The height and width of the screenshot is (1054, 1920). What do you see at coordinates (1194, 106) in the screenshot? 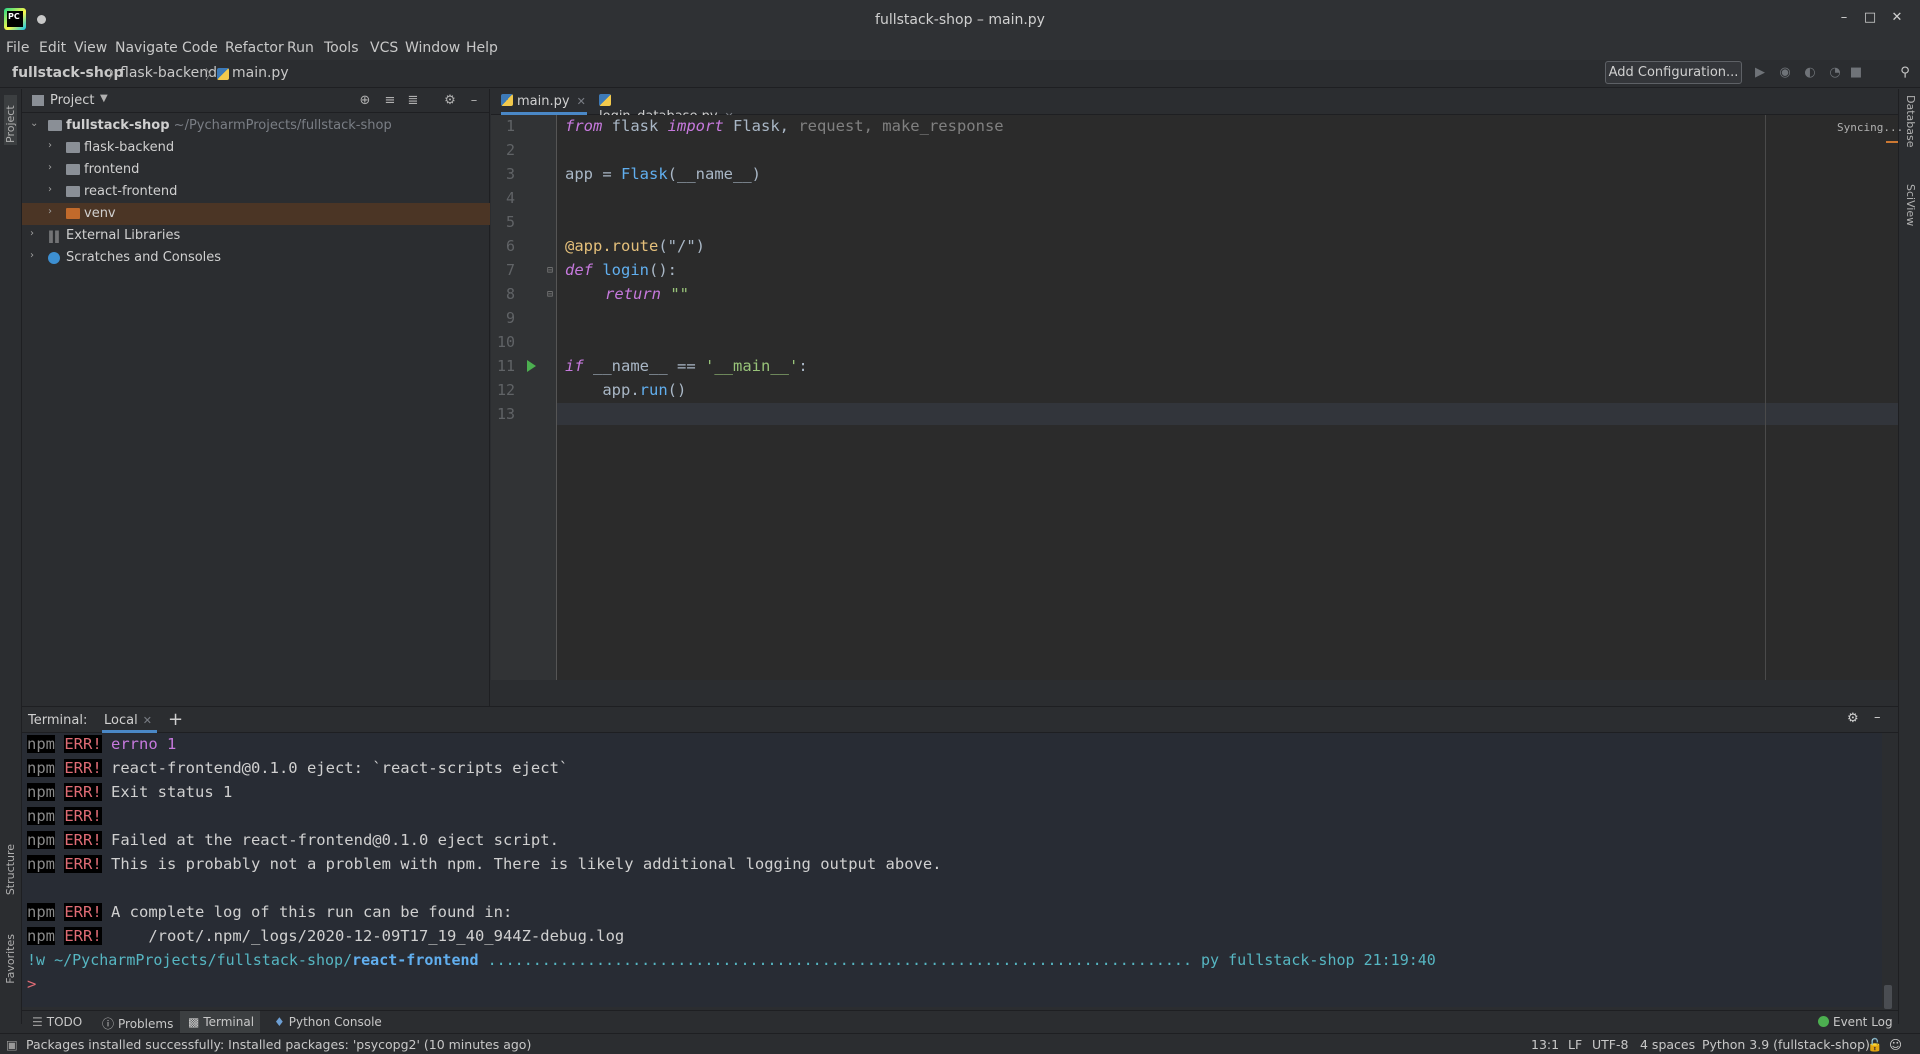
I see `editor-tab-bar: main.py ✕ login_database.py✕` at bounding box center [1194, 106].